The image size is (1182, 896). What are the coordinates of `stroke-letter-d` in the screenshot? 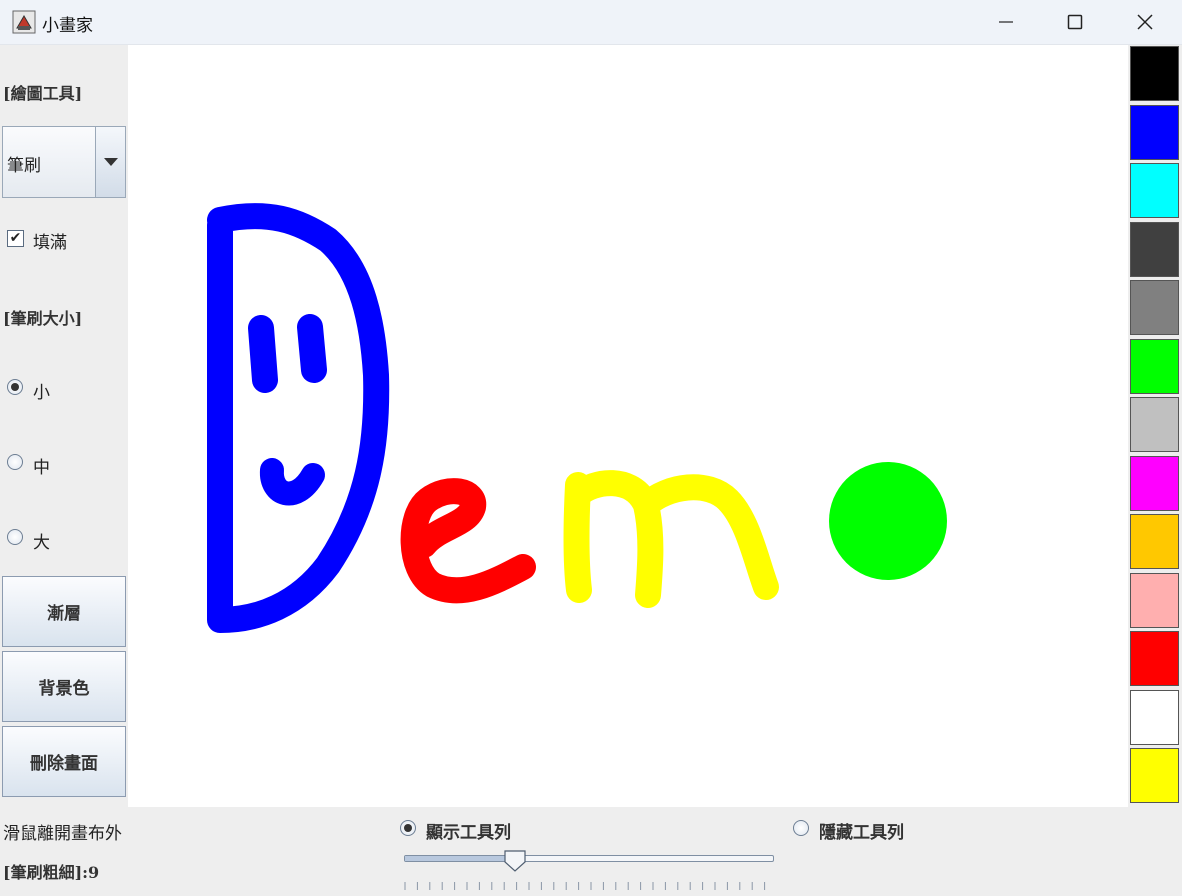 It's located at (298, 418).